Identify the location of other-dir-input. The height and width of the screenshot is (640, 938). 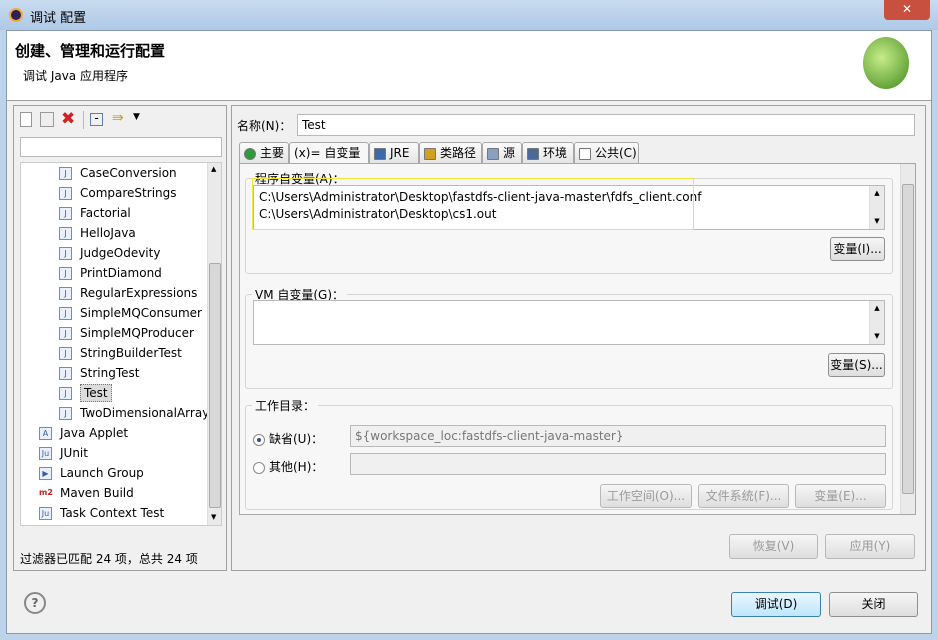
(618, 464).